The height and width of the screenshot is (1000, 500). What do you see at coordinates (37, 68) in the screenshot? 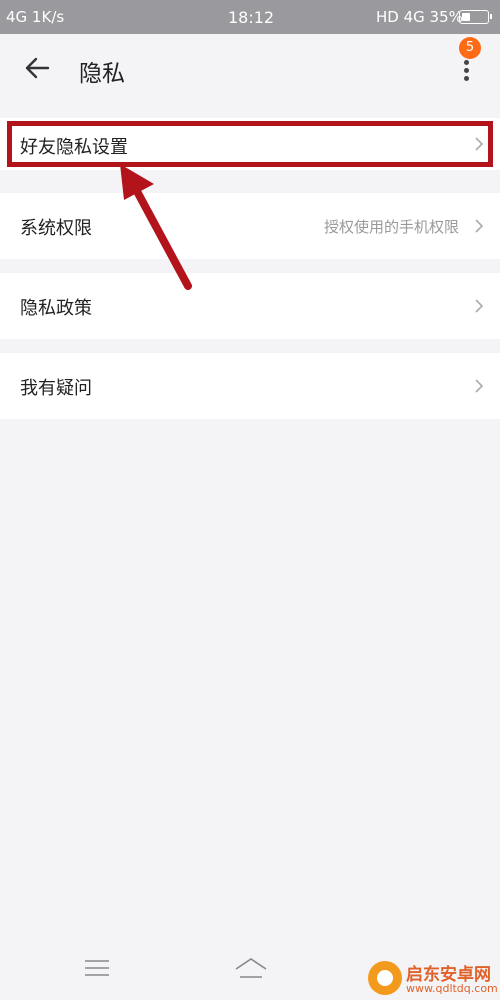
I see `back-arrow-icon` at bounding box center [37, 68].